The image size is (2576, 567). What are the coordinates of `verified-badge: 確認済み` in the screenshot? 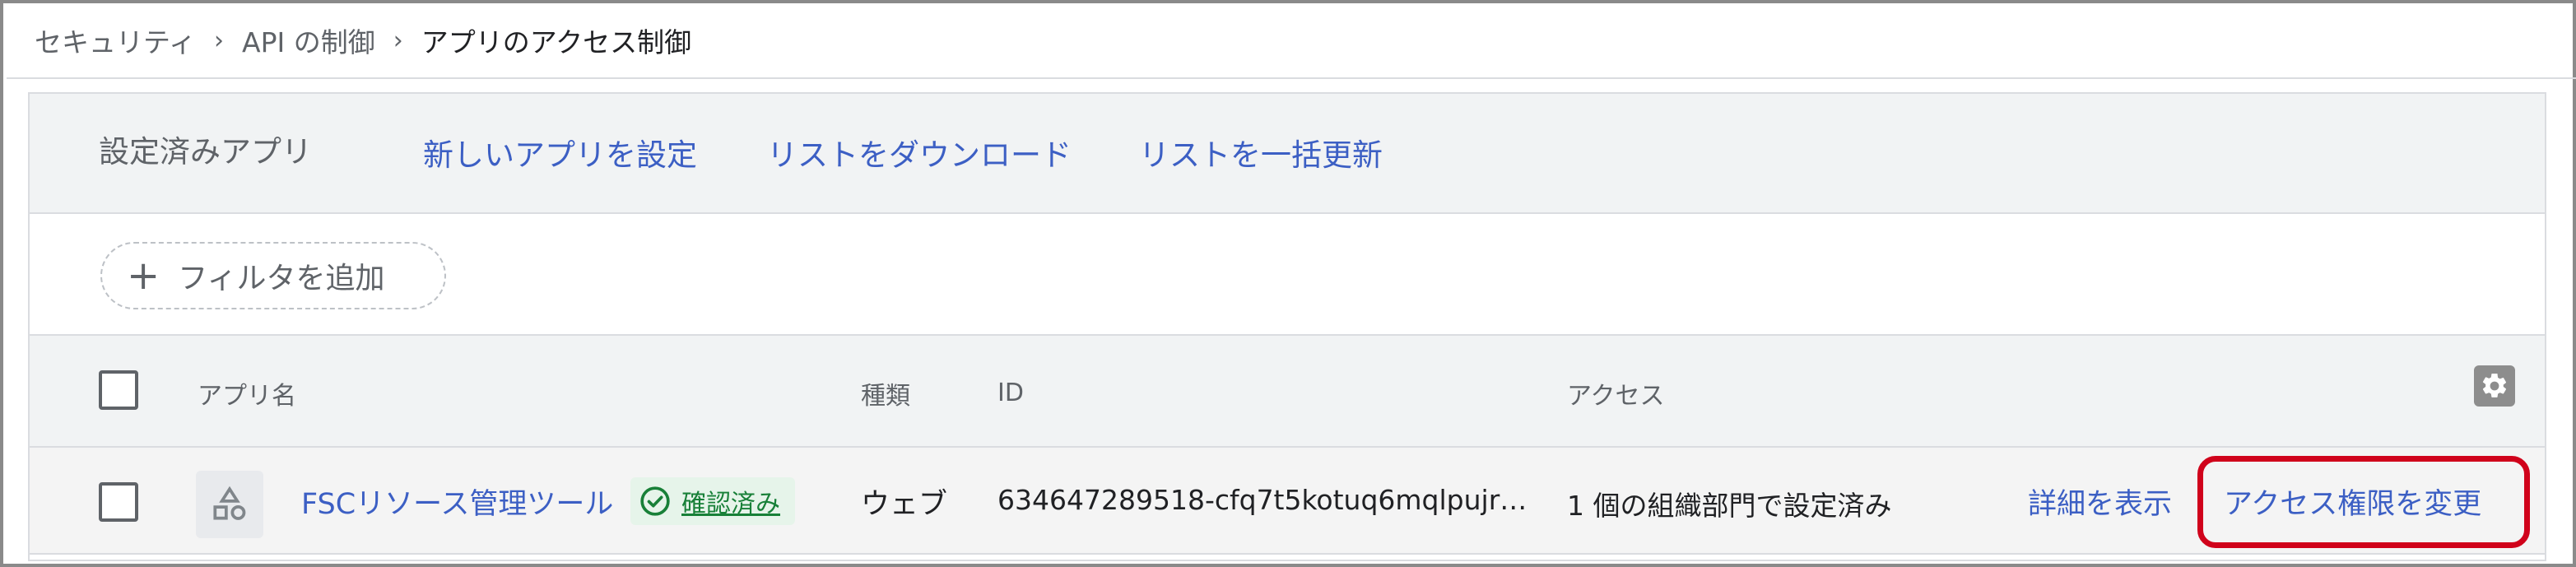 It's located at (712, 501).